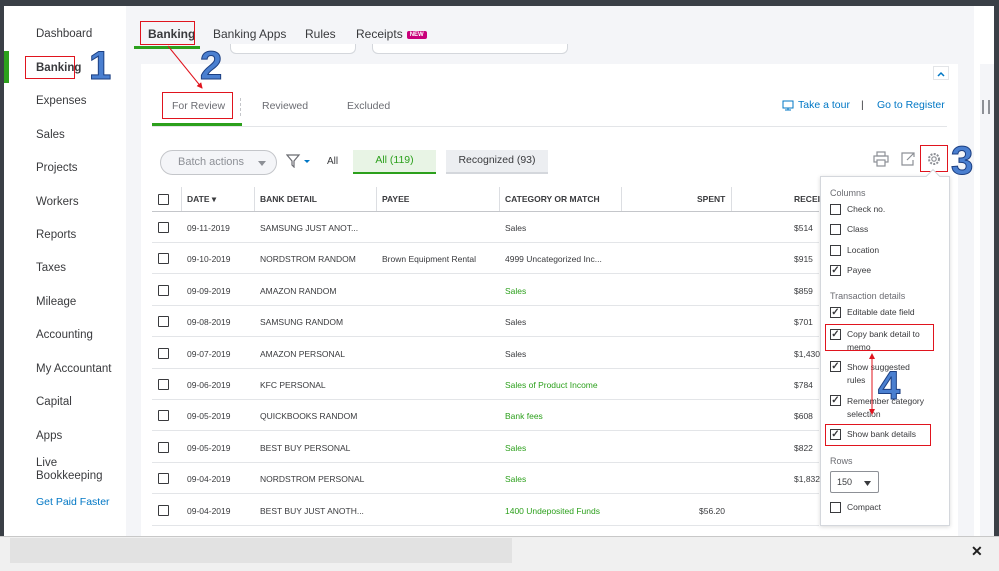 The height and width of the screenshot is (571, 999). I want to click on annotation-number-1: 1, so click(100, 66).